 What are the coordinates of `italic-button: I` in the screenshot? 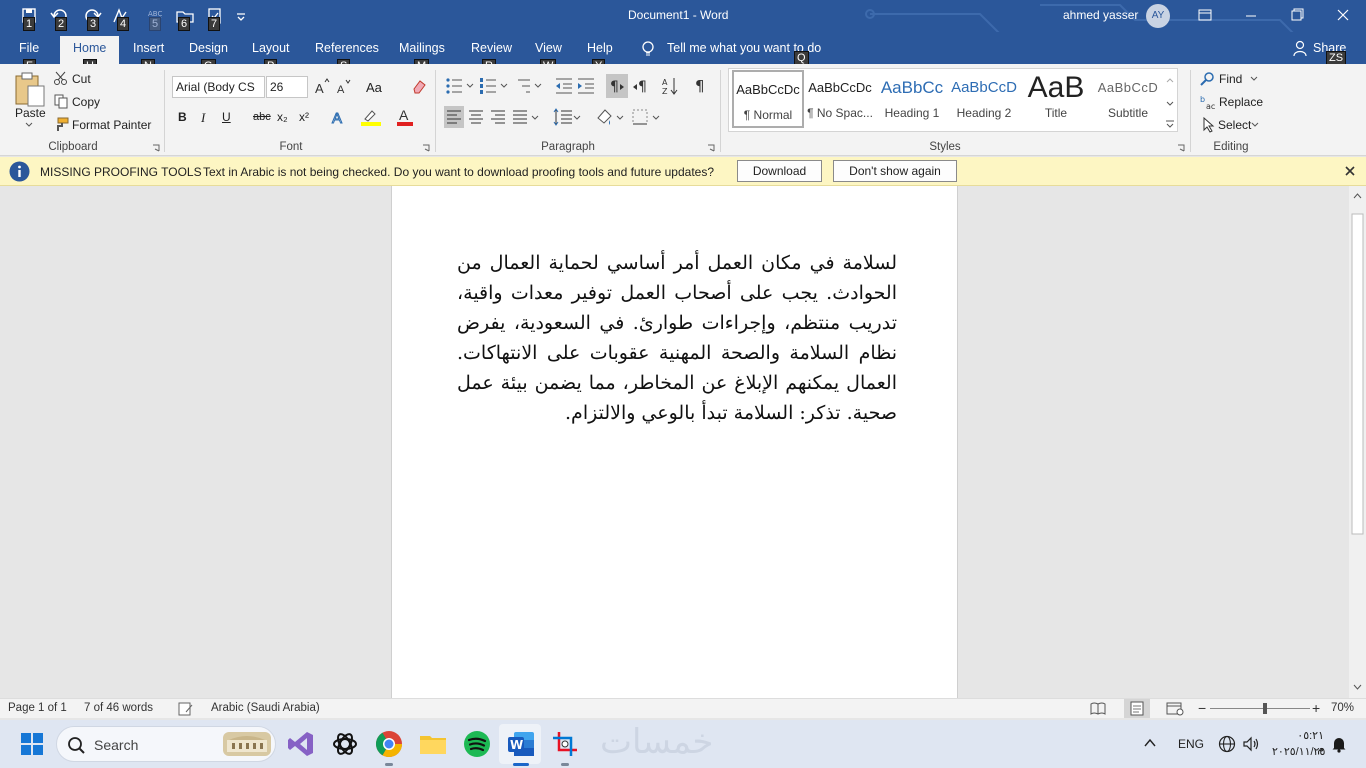 It's located at (203, 118).